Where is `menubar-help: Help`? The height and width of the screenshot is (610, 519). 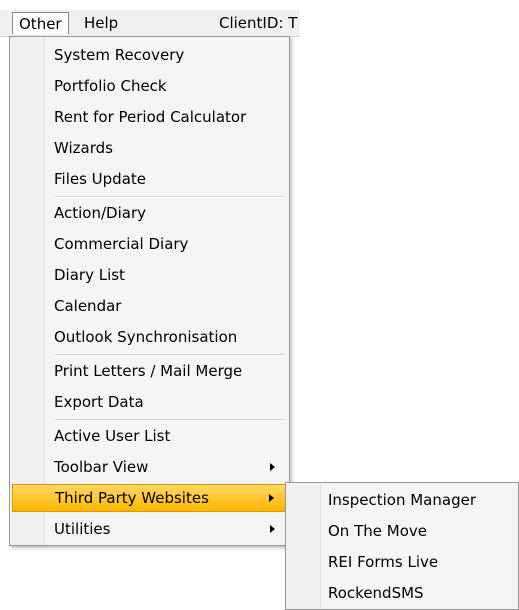
menubar-help: Help is located at coordinates (101, 23).